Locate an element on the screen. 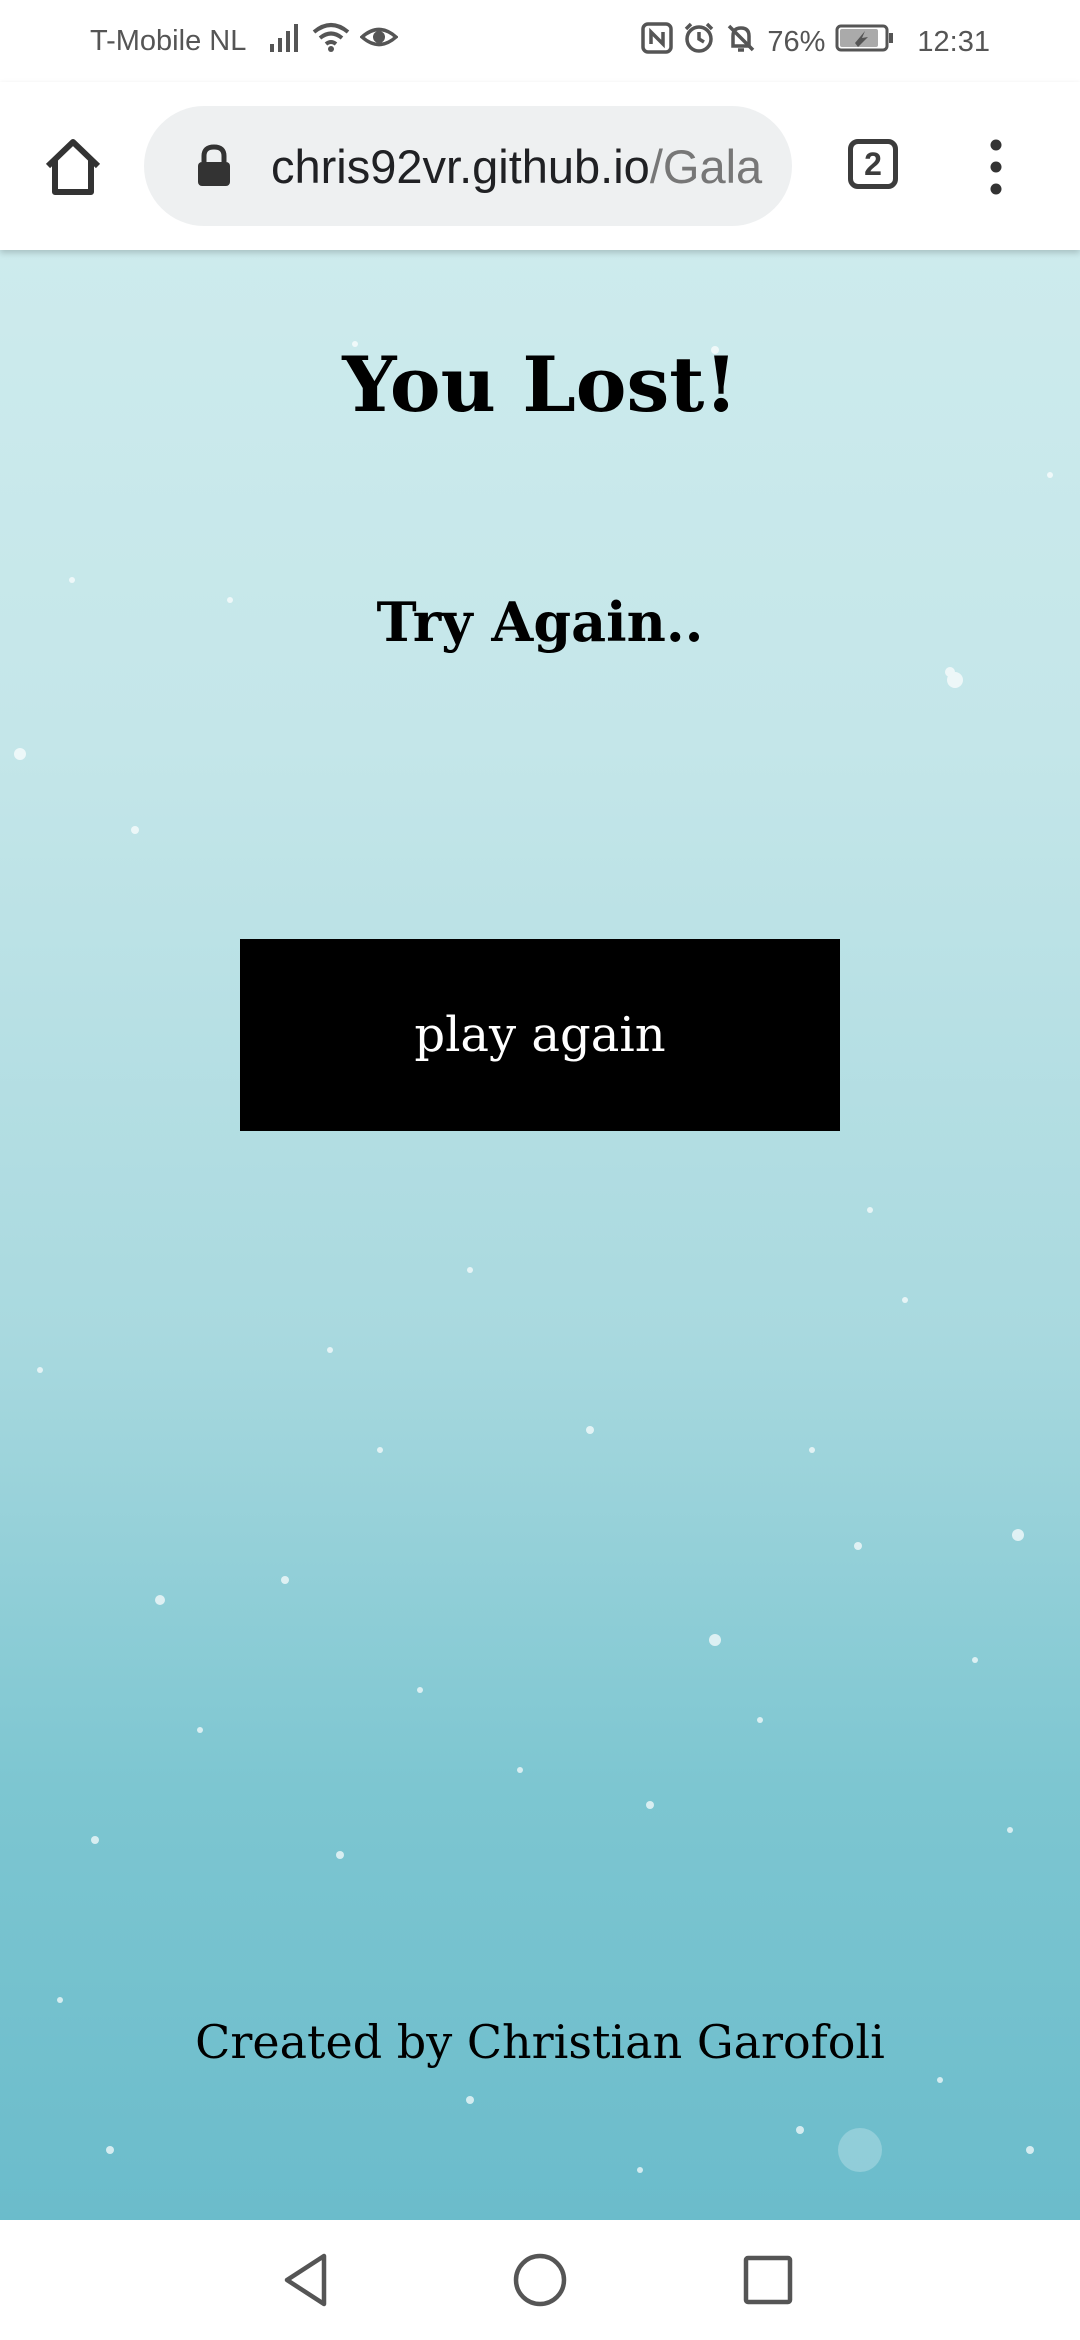  signal-icon is located at coordinates (285, 41).